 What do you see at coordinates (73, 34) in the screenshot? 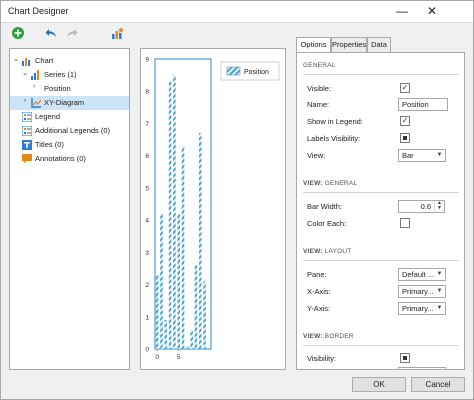
I see `redo-arrow-icon` at bounding box center [73, 34].